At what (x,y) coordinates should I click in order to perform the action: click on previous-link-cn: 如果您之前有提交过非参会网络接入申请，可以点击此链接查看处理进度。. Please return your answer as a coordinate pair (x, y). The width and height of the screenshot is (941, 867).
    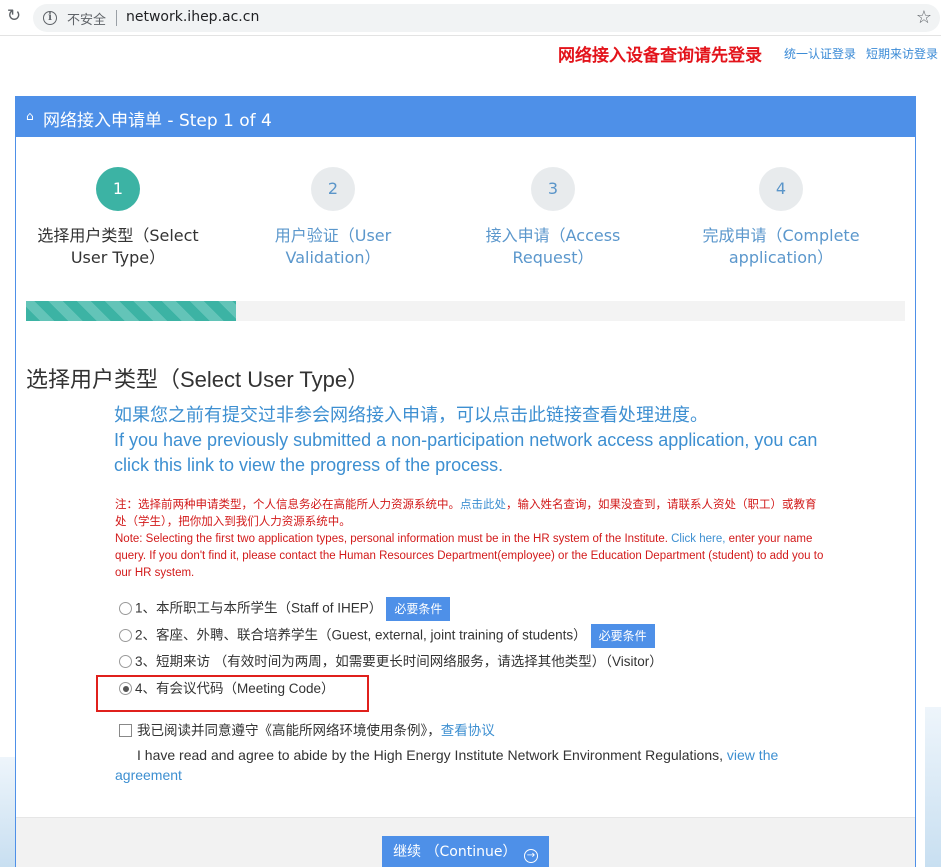
    Looking at the image, I should click on (411, 415).